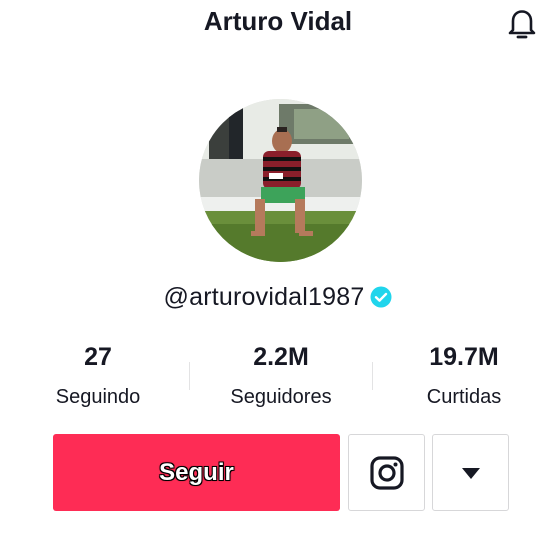  I want to click on more-options-button, so click(470, 472).